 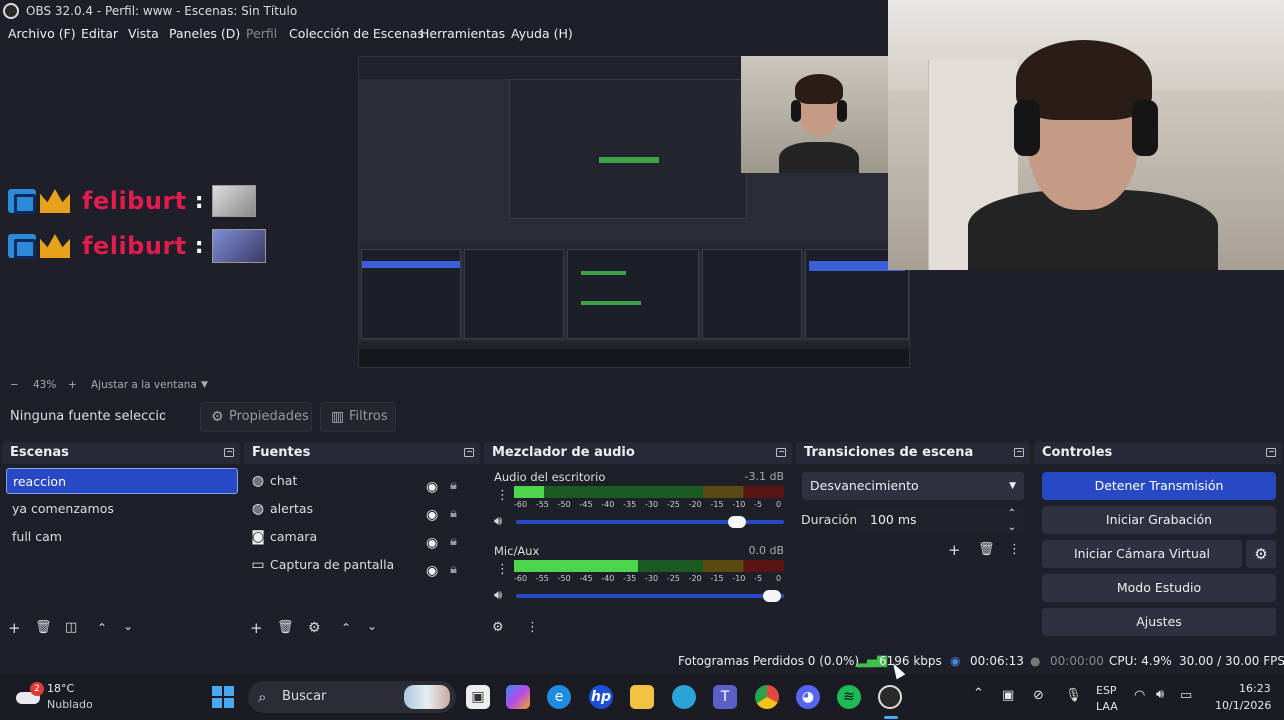 I want to click on add-scene-icon: +, so click(x=14, y=628).